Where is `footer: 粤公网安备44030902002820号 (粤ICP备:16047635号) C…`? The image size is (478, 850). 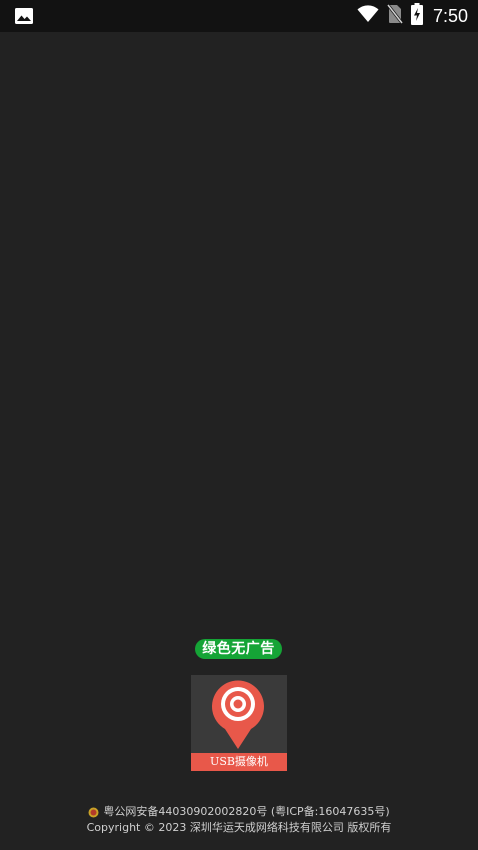 footer: 粤公网安备44030902002820号 (粤ICP备:16047635号) C… is located at coordinates (239, 820).